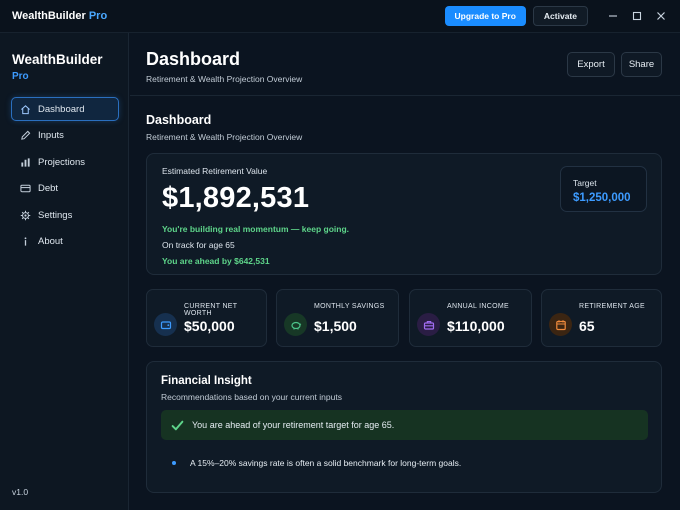 The width and height of the screenshot is (680, 510). Describe the element at coordinates (25, 215) in the screenshot. I see `gear-icon` at that location.